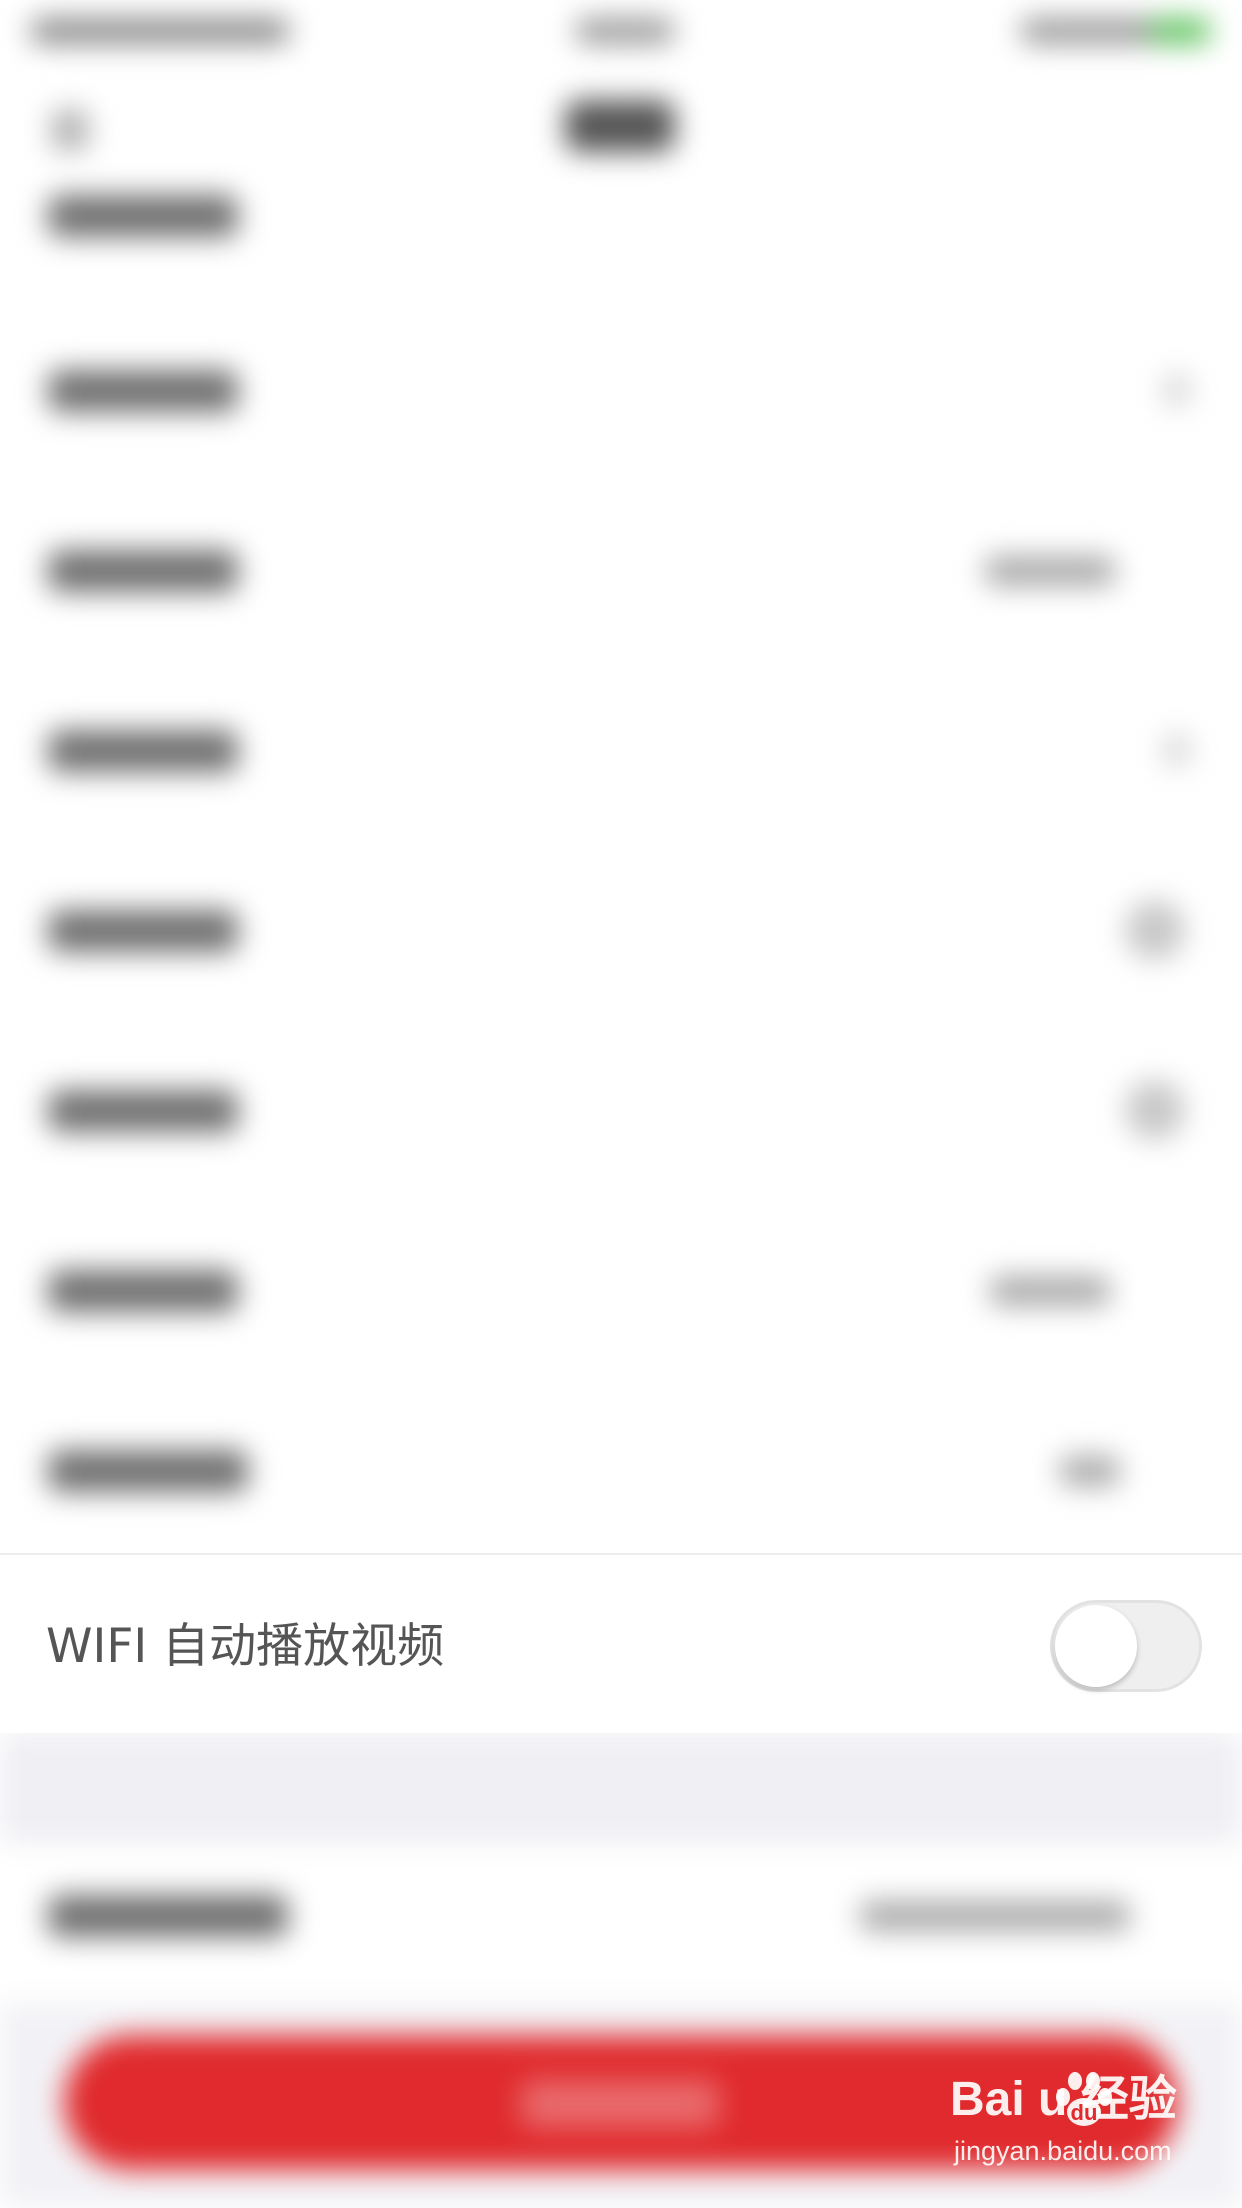 Image resolution: width=1242 pixels, height=2208 pixels. Describe the element at coordinates (625, 31) in the screenshot. I see `status-bar-time` at that location.